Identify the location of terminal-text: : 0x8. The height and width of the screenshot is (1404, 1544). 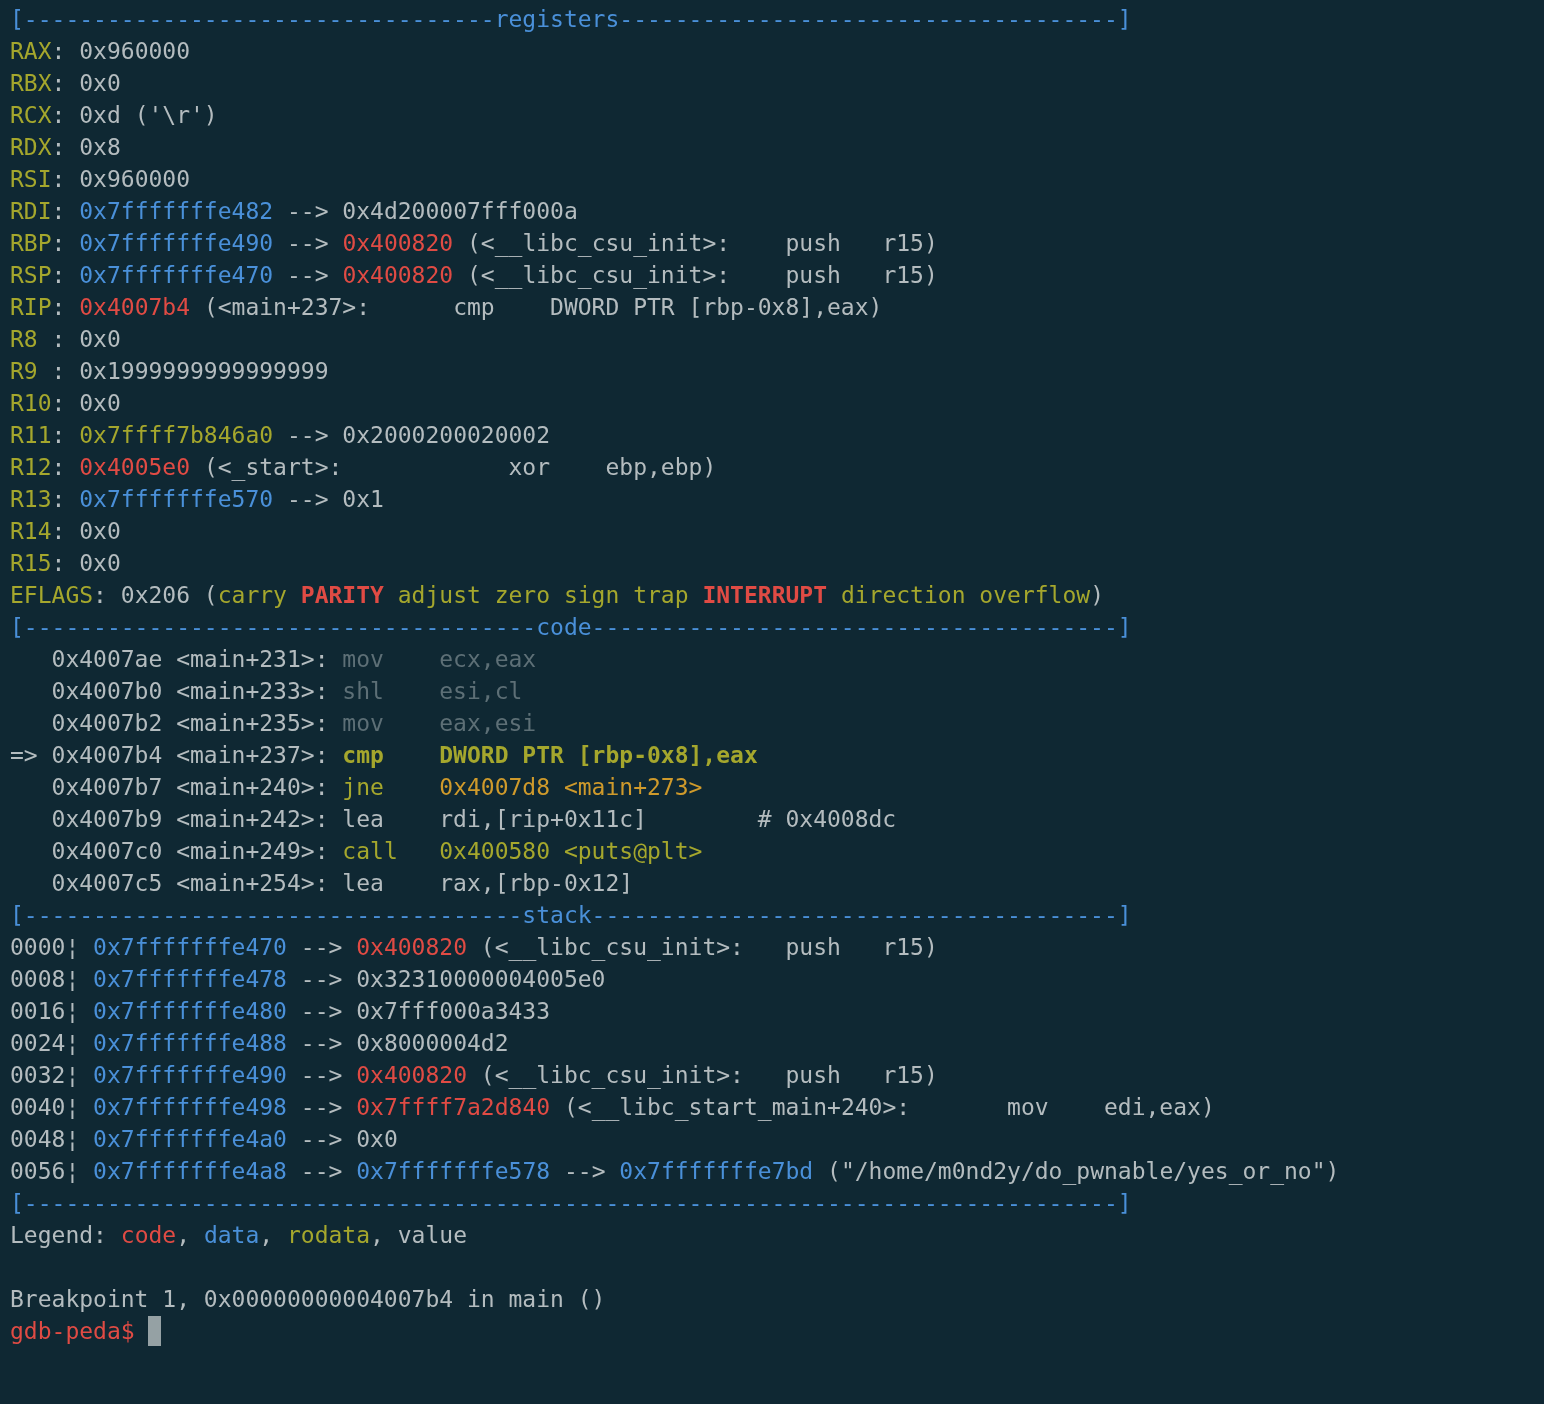
(86, 147).